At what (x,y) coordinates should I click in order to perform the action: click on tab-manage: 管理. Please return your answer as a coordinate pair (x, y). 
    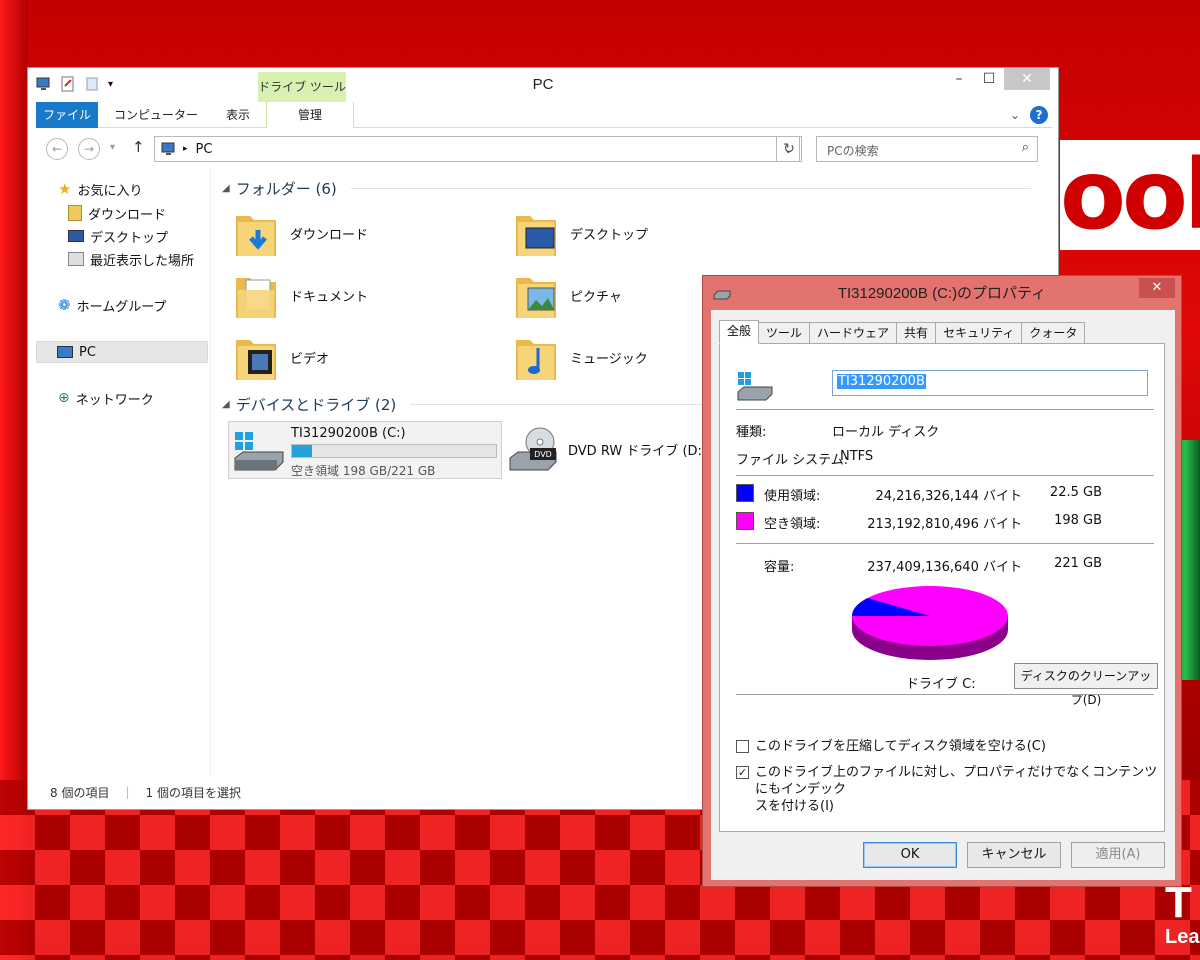
    Looking at the image, I should click on (310, 115).